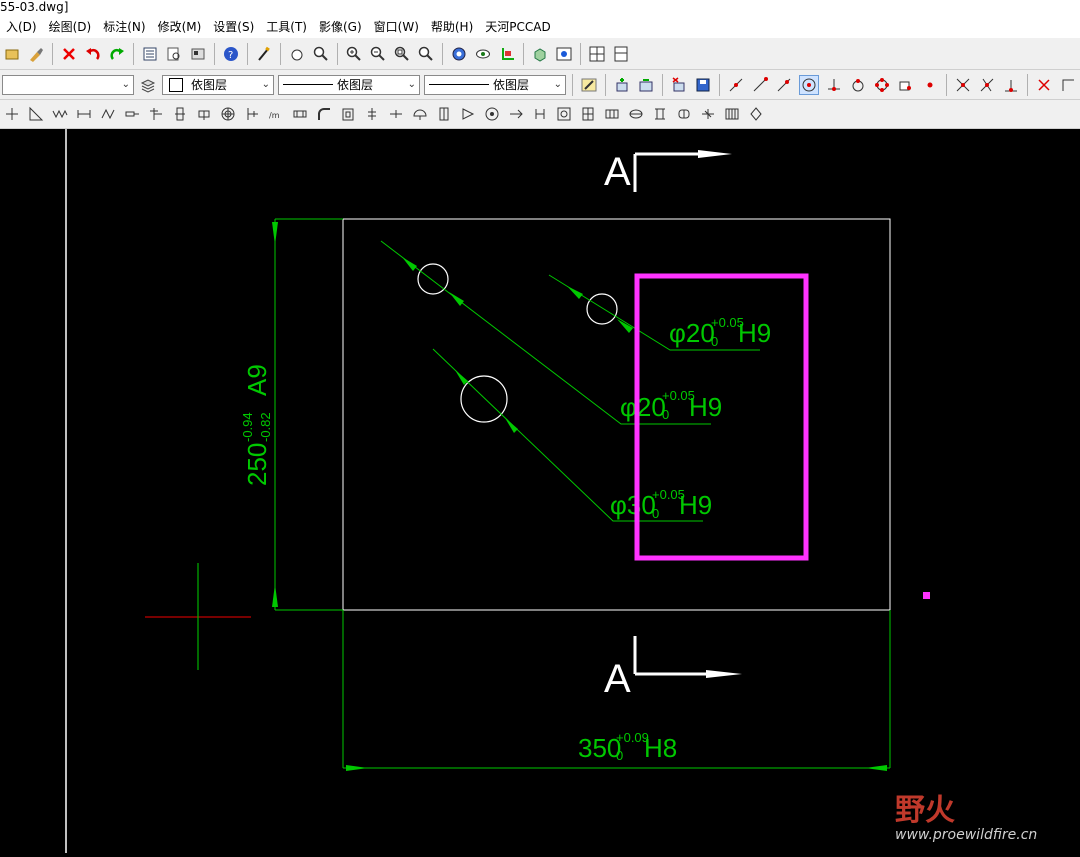 The image size is (1080, 857). I want to click on bracket-symbol-icon, so click(84, 114).